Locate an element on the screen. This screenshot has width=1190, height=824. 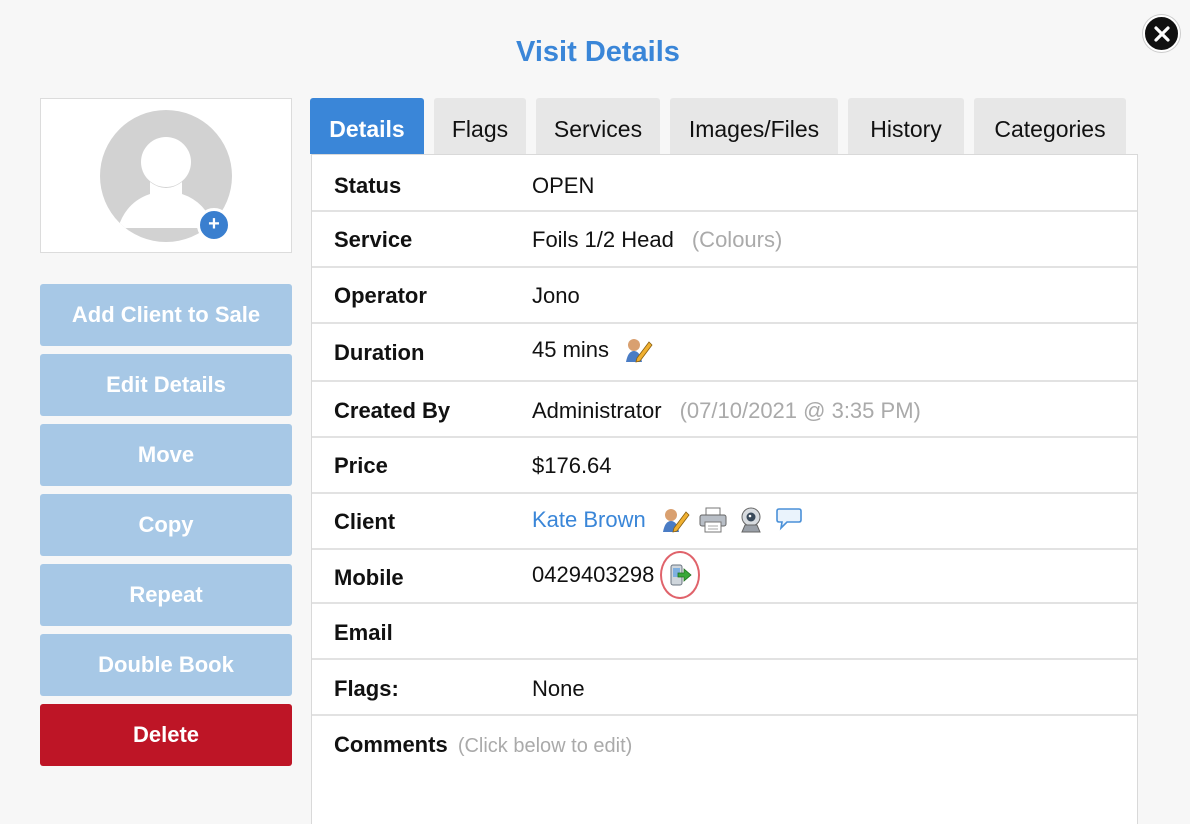
page-title: Visit Details is located at coordinates (598, 52).